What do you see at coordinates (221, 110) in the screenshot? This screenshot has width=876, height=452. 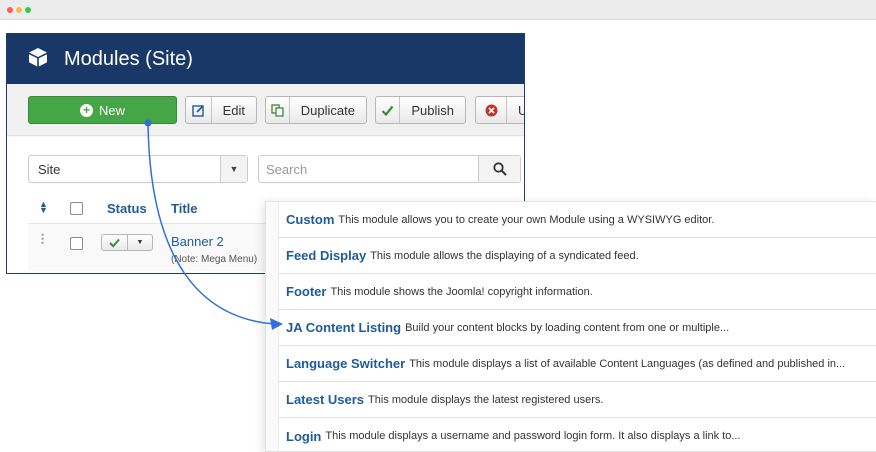 I see `edit-button: Edit` at bounding box center [221, 110].